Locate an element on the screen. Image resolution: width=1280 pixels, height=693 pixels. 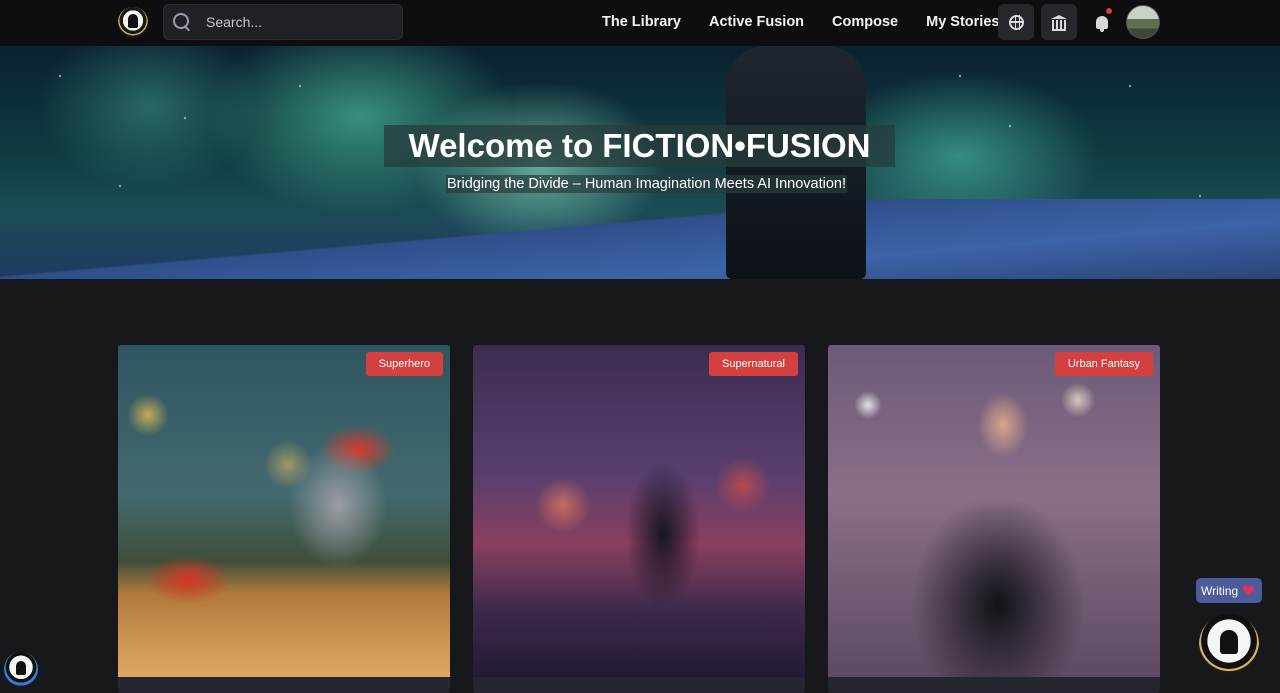
writing-button: Writing is located at coordinates (1229, 590).